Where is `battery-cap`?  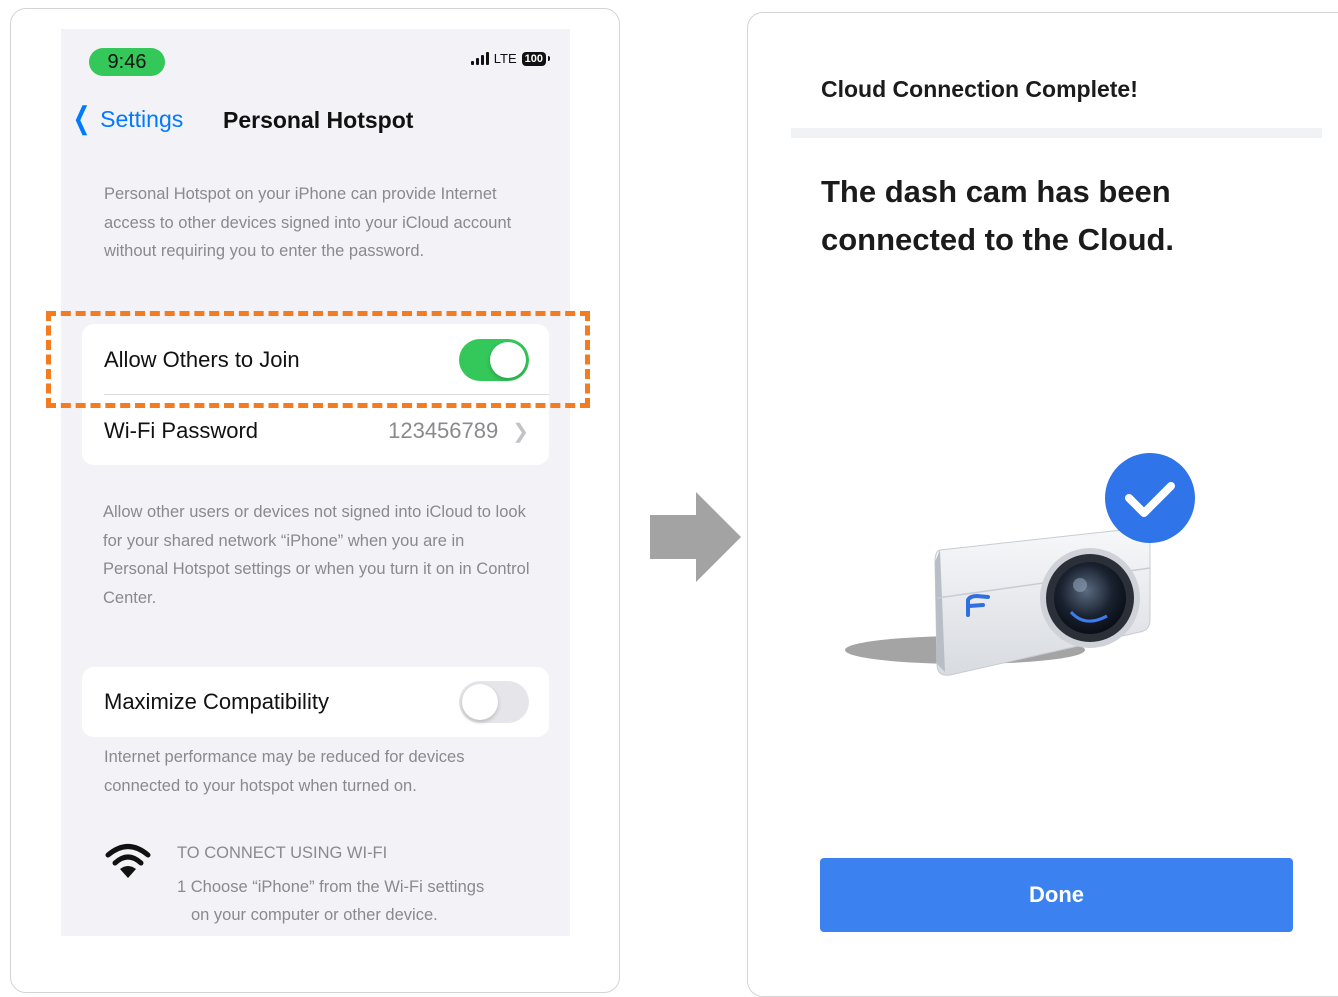
battery-cap is located at coordinates (549, 58).